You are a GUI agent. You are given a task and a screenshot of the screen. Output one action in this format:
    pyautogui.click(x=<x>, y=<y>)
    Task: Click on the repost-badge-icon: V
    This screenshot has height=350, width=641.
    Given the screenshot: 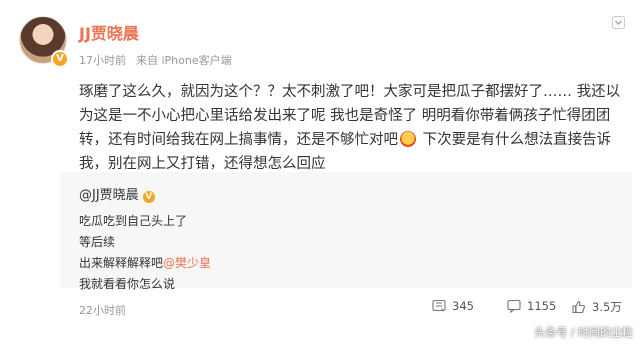 What is the action you would take?
    pyautogui.click(x=148, y=197)
    